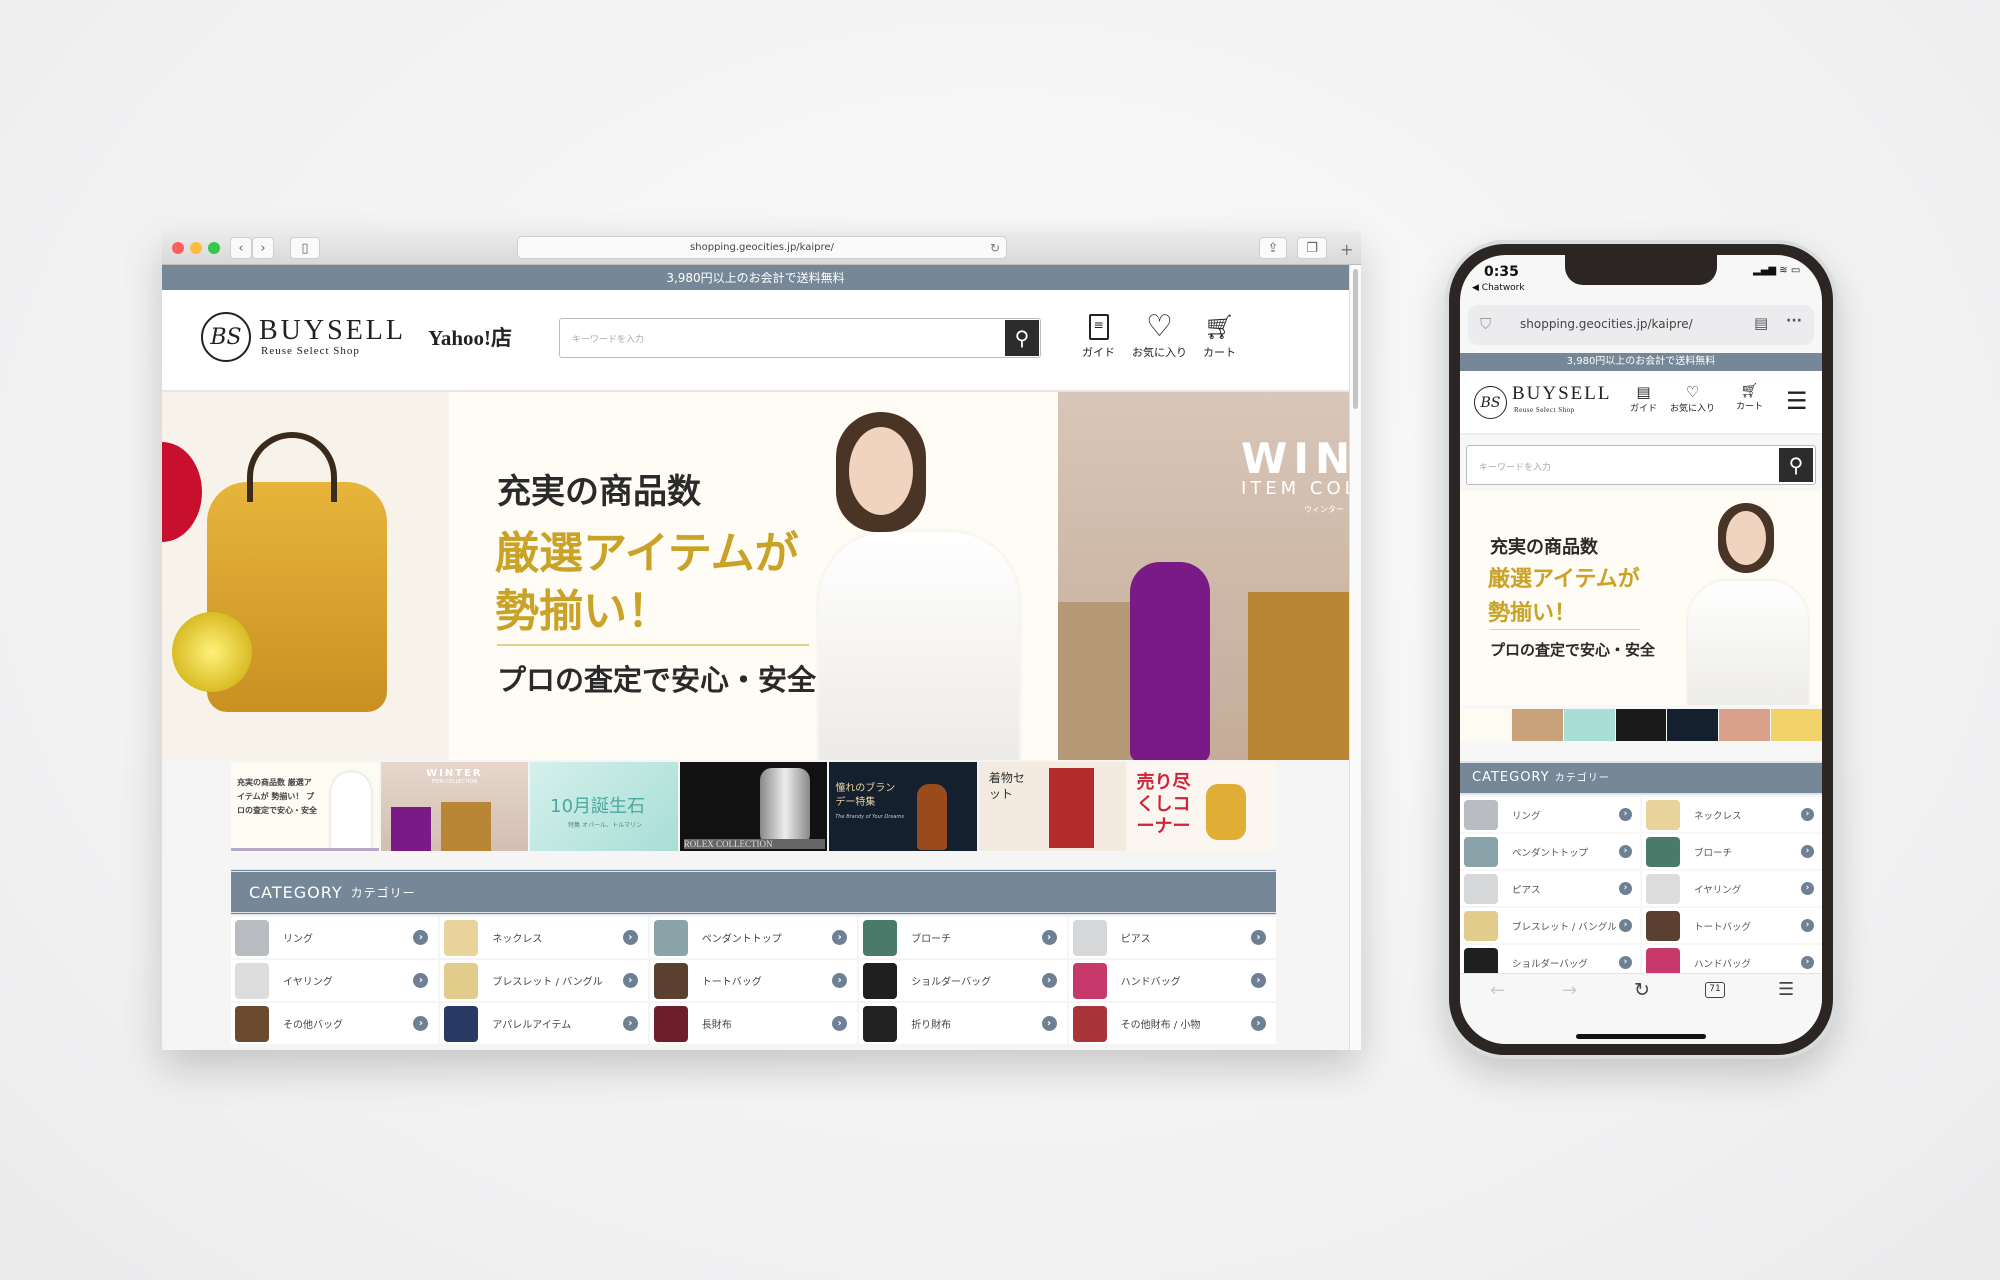 The width and height of the screenshot is (2000, 1280). What do you see at coordinates (454, 806) in the screenshot?
I see `thumbnail-2: WINTER ITEM COLLECTION` at bounding box center [454, 806].